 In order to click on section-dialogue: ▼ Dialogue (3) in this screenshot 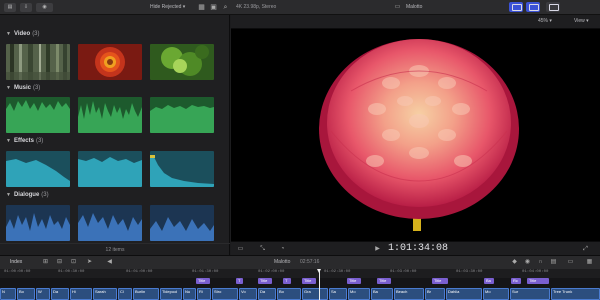, I will do `click(27, 195)`.